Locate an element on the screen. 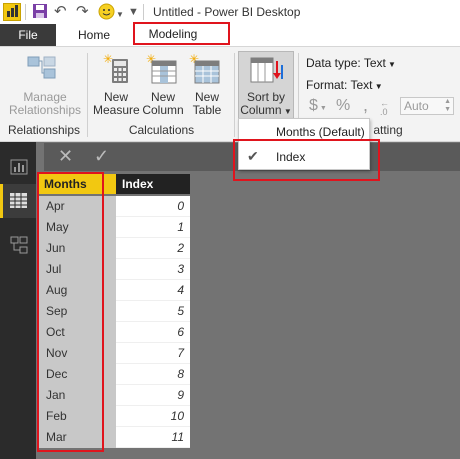  relationships-icon is located at coordinates (19, 245).